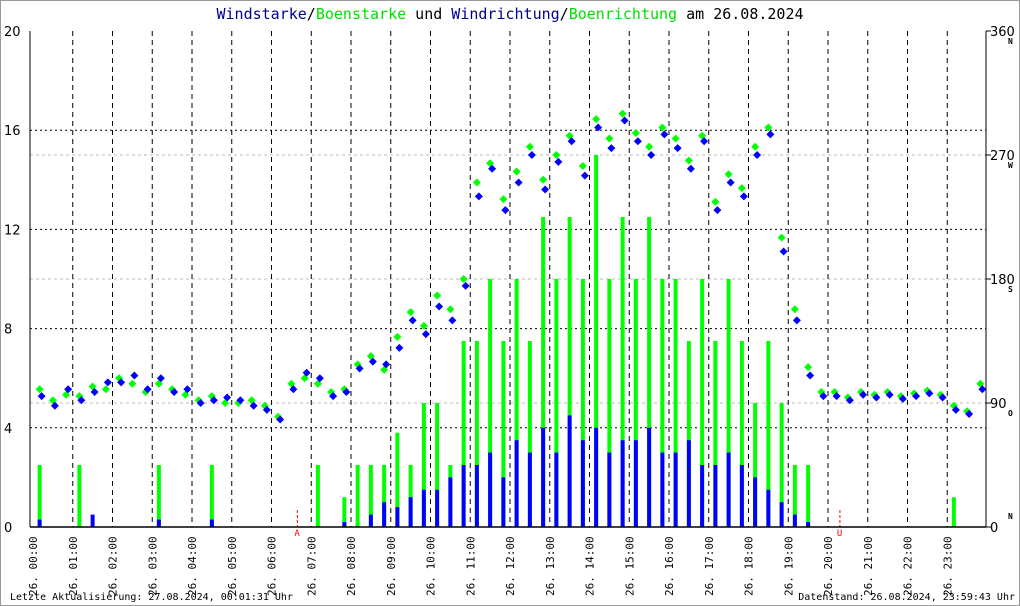 The height and width of the screenshot is (606, 1020). Describe the element at coordinates (550, 566) in the screenshot. I see `x-tick-label: 26. 13:00` at that location.